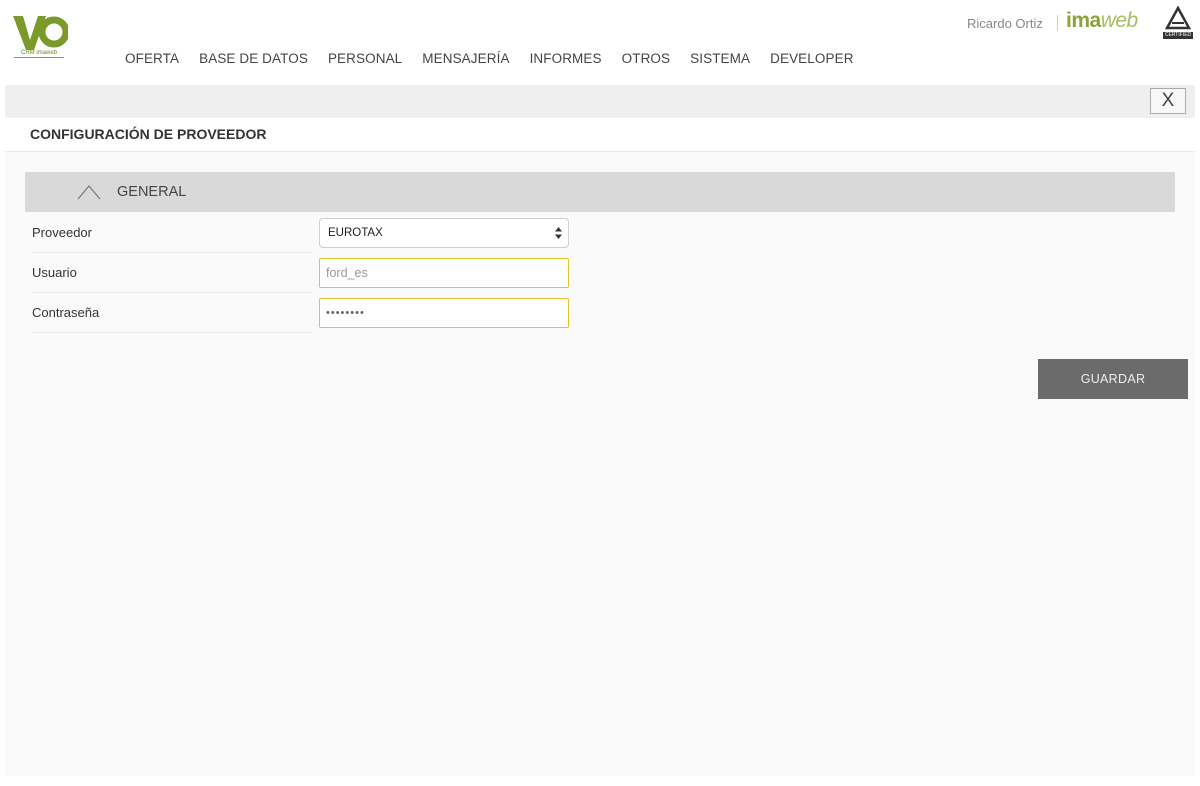 This screenshot has height=786, width=1200. Describe the element at coordinates (1168, 101) in the screenshot. I see `close-button: X` at that location.